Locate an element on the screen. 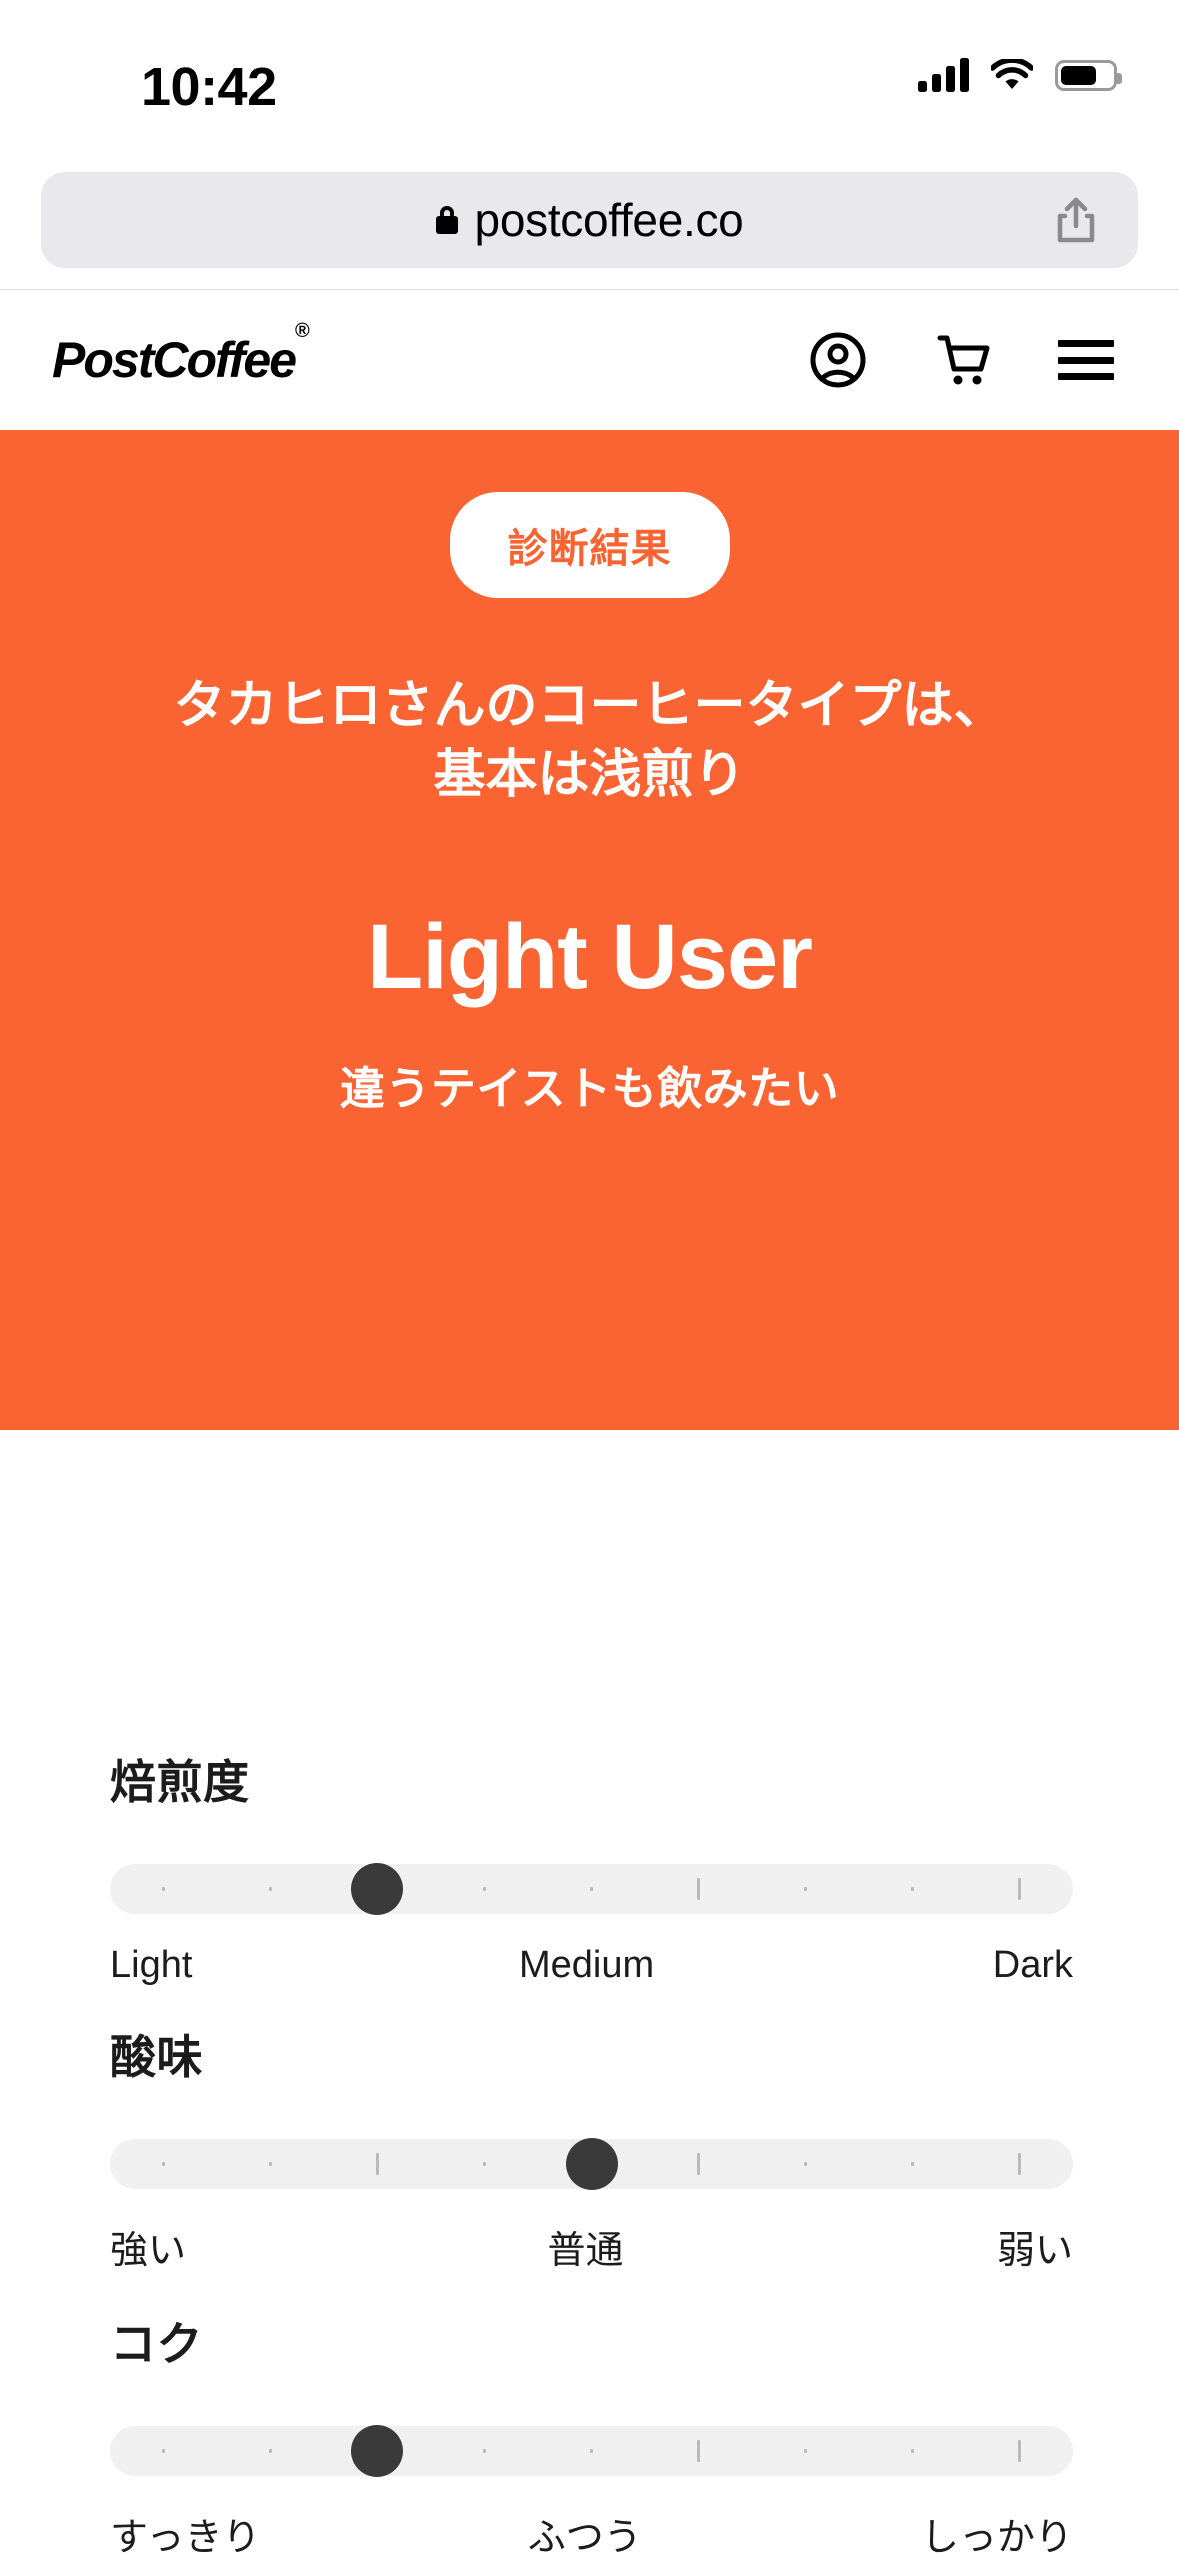 This screenshot has height=2556, width=1179. url-text: postcoffee.co is located at coordinates (609, 219).